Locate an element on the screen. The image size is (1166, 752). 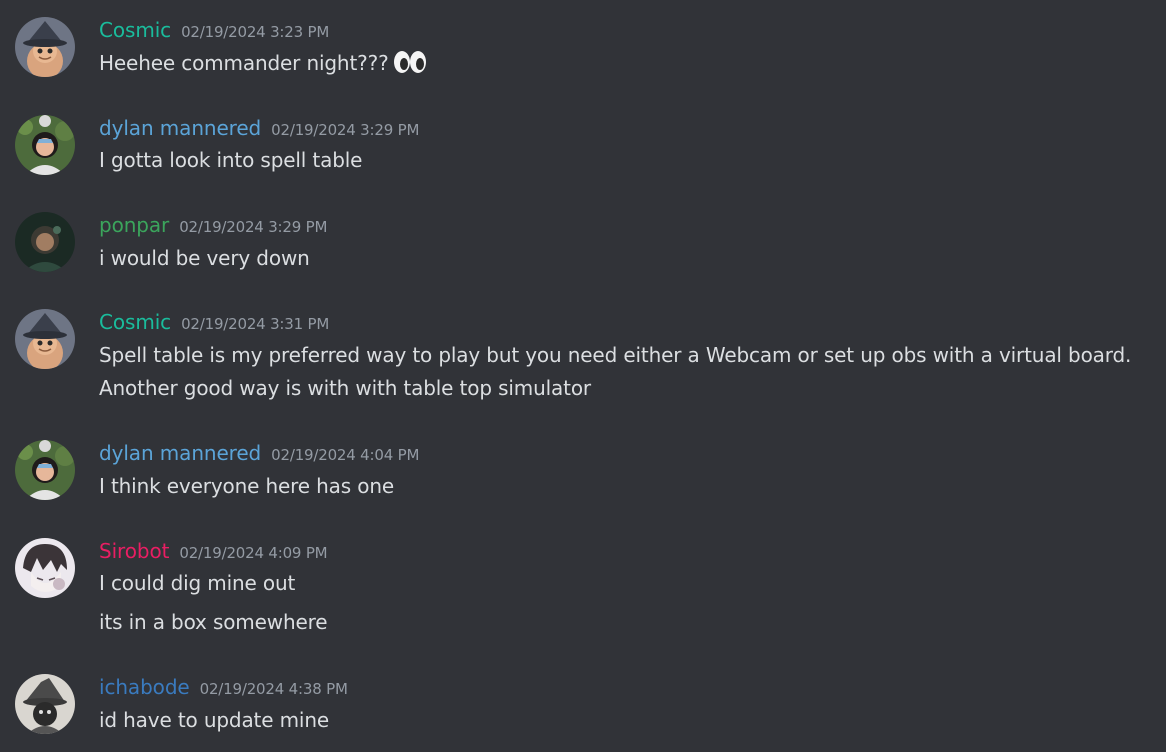
message-header: Cosmic 02/19/2024 3:23 PM is located at coordinates (214, 30).